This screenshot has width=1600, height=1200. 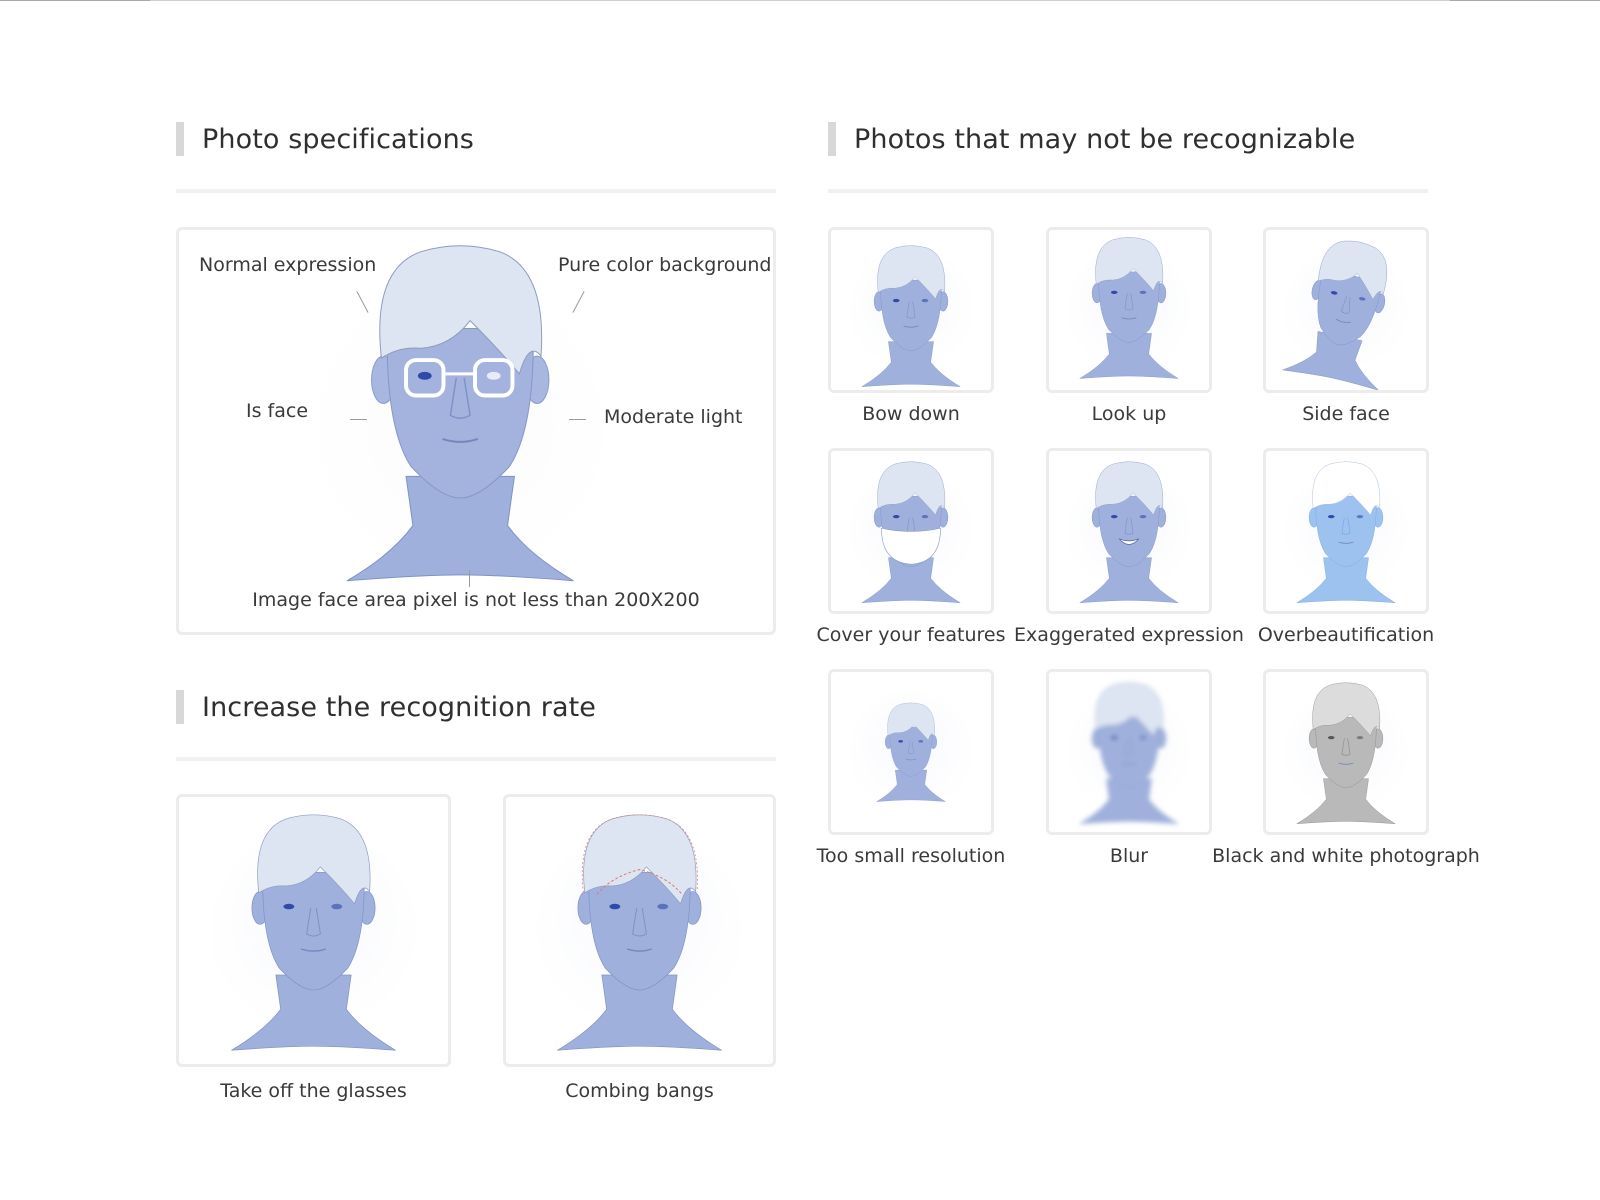 I want to click on example-card-blur, so click(x=1129, y=752).